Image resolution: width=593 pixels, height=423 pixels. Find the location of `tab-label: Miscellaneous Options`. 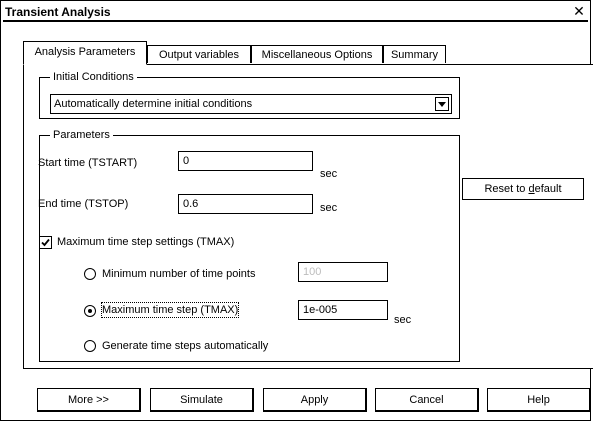

tab-label: Miscellaneous Options is located at coordinates (317, 55).